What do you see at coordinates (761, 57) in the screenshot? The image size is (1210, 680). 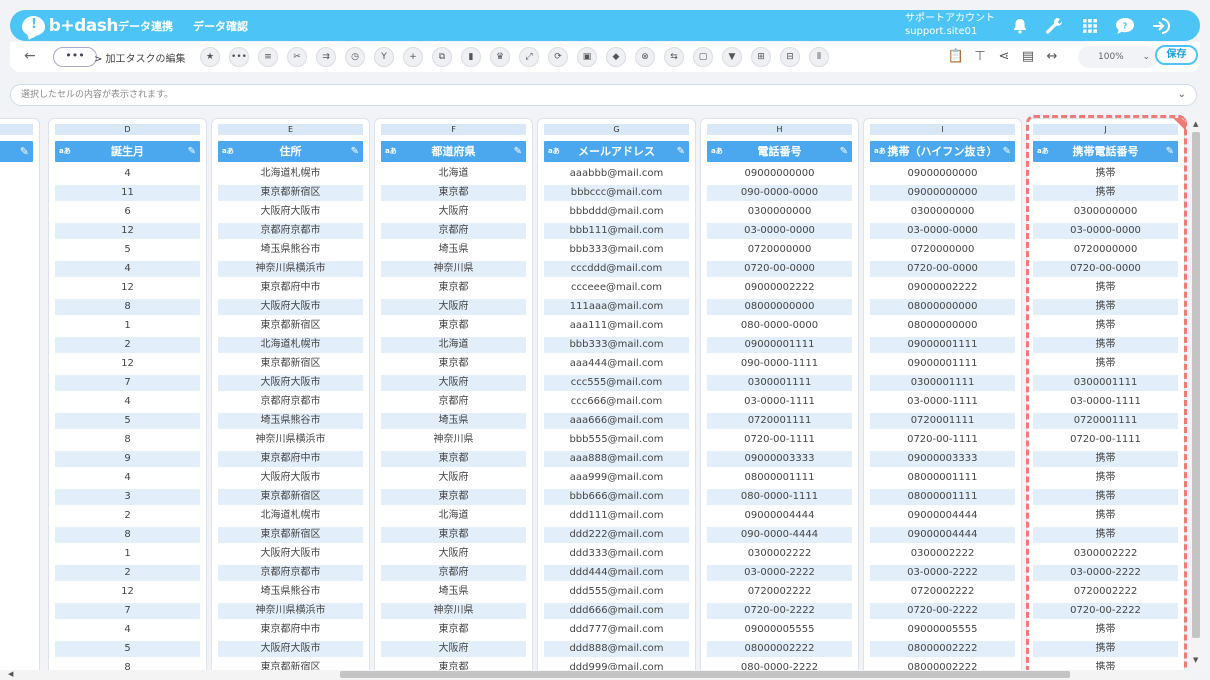 I see `tag-icon: ⊞` at bounding box center [761, 57].